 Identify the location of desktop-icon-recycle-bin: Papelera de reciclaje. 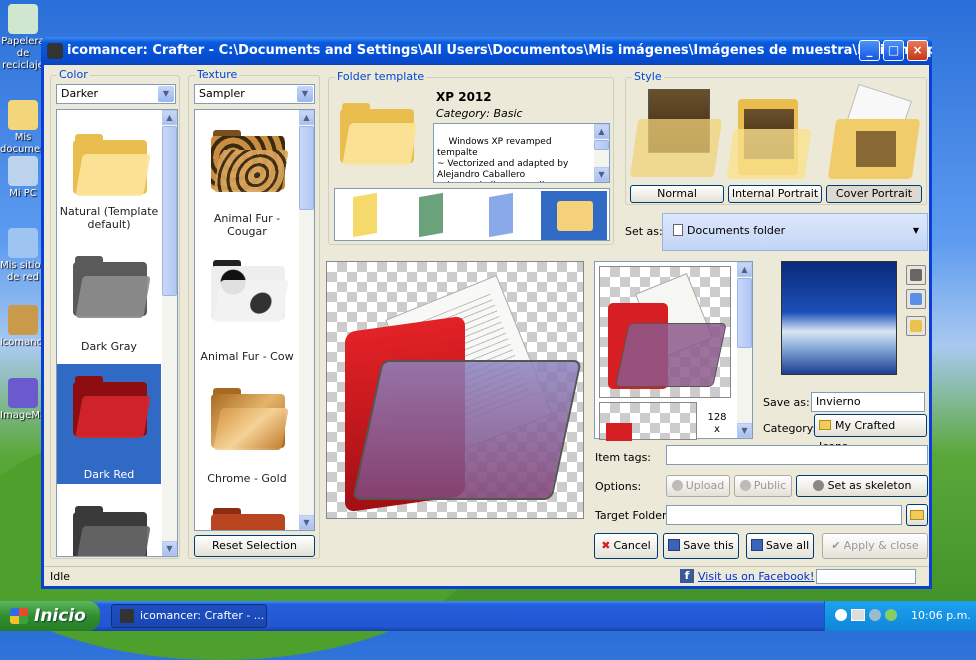
(23, 38).